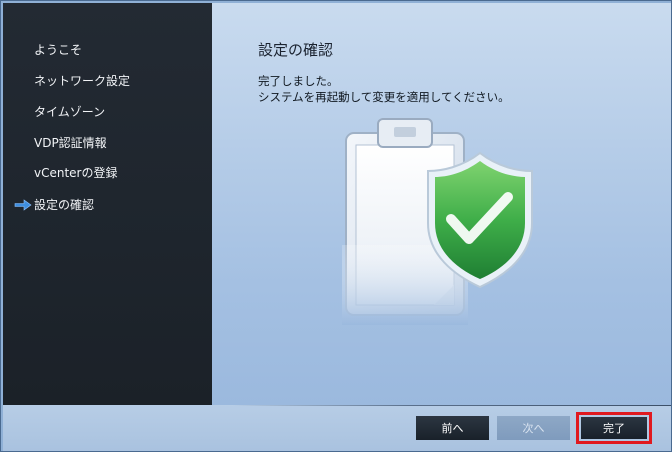 The image size is (672, 452). Describe the element at coordinates (384, 97) in the screenshot. I see `restart-instruction: システムを再起動して変更を適用してください。` at that location.